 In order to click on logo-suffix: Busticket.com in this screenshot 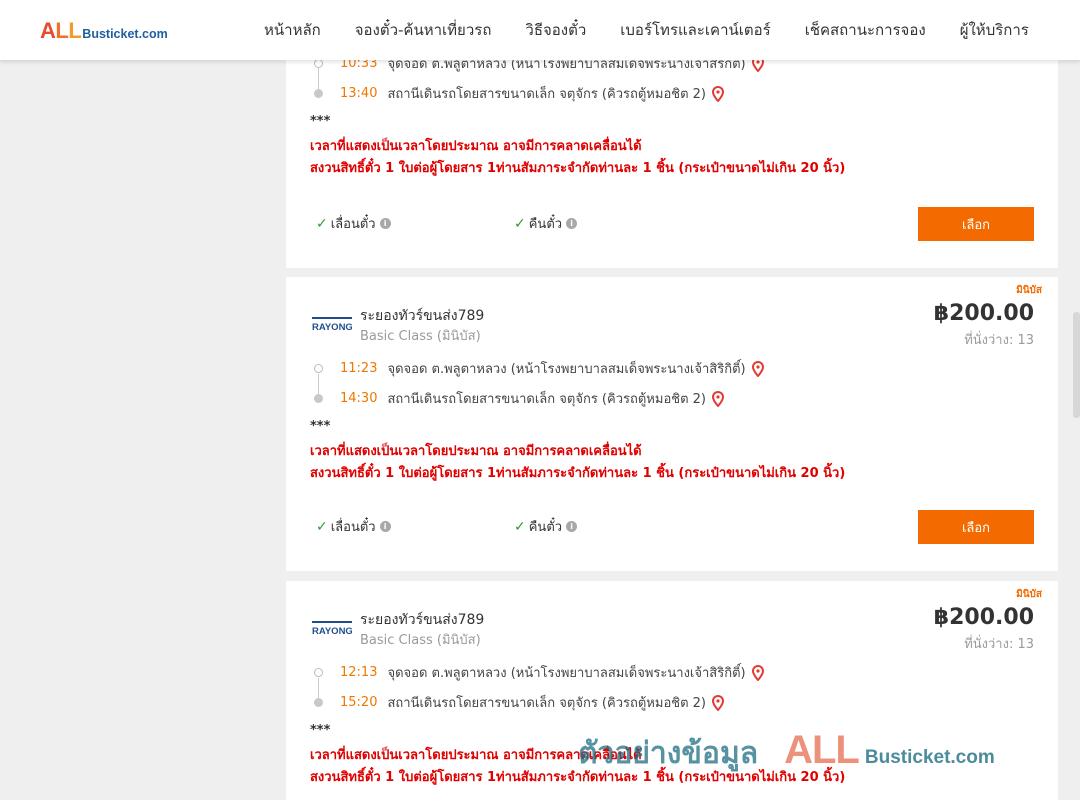, I will do `click(125, 34)`.